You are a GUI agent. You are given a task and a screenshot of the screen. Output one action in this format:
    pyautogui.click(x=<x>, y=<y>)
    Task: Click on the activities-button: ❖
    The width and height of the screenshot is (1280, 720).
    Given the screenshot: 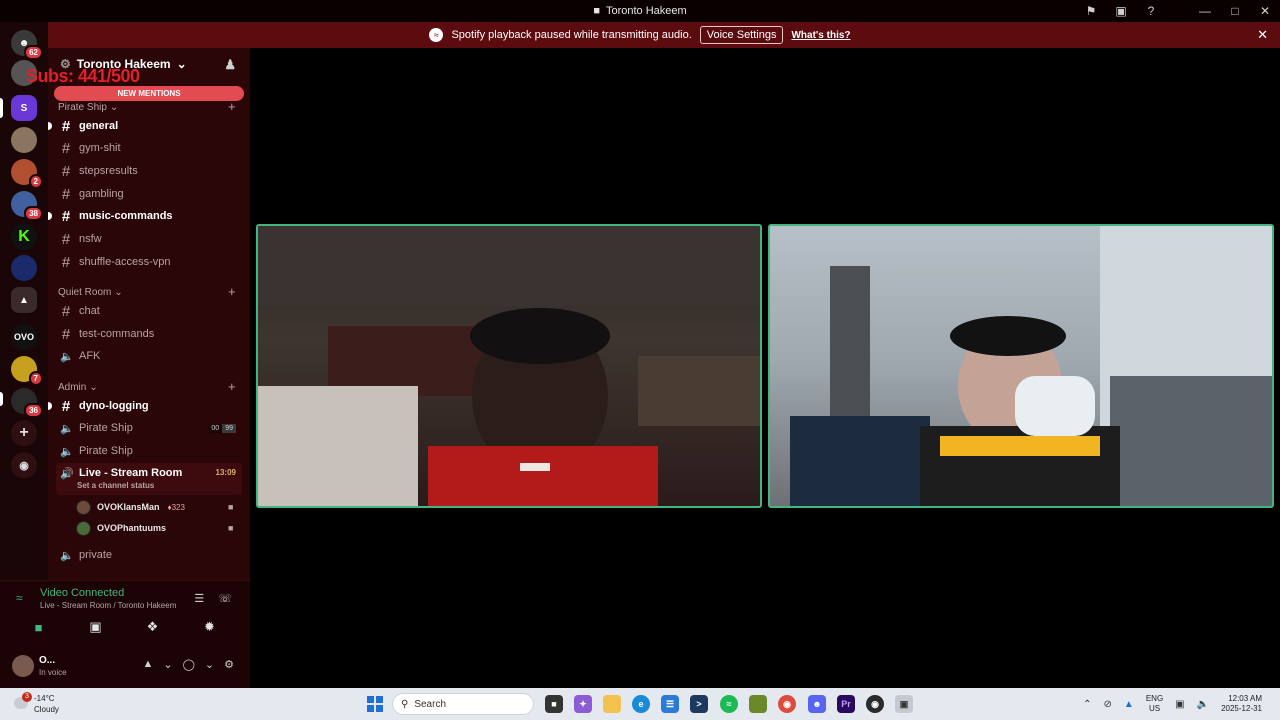 What is the action you would take?
    pyautogui.click(x=152, y=627)
    